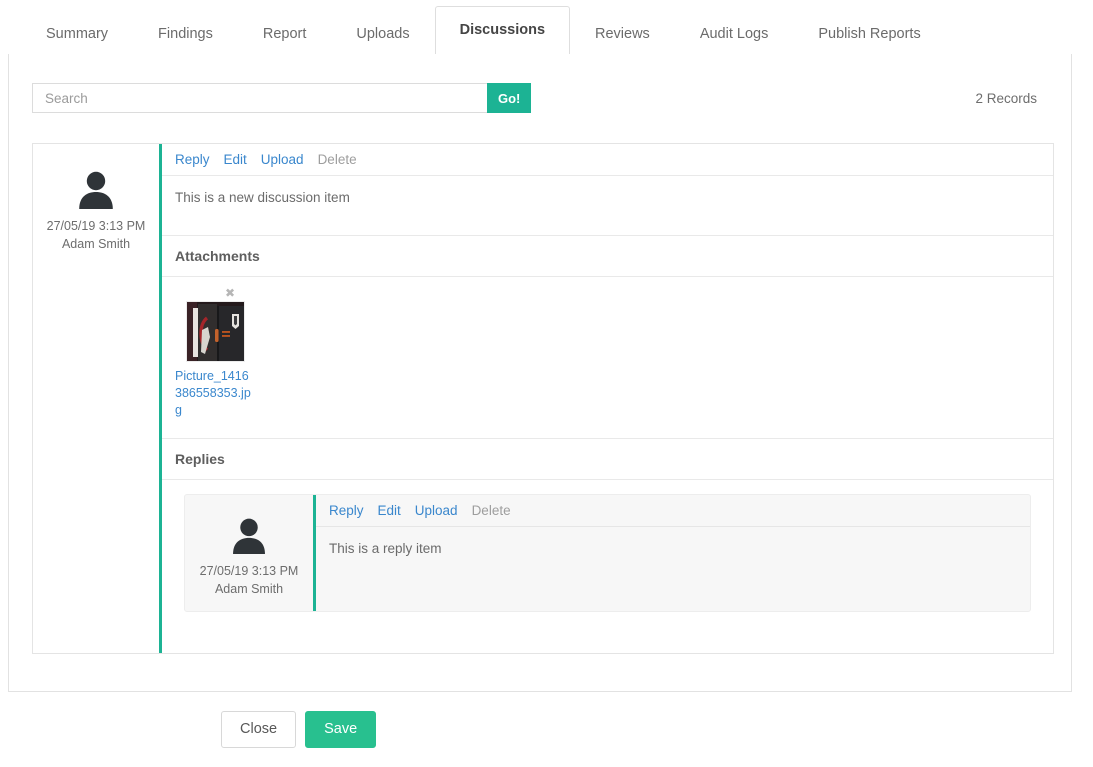 This screenshot has width=1093, height=767. I want to click on attachment-filename-link: Picture_1416386558353.jpg, so click(213, 393).